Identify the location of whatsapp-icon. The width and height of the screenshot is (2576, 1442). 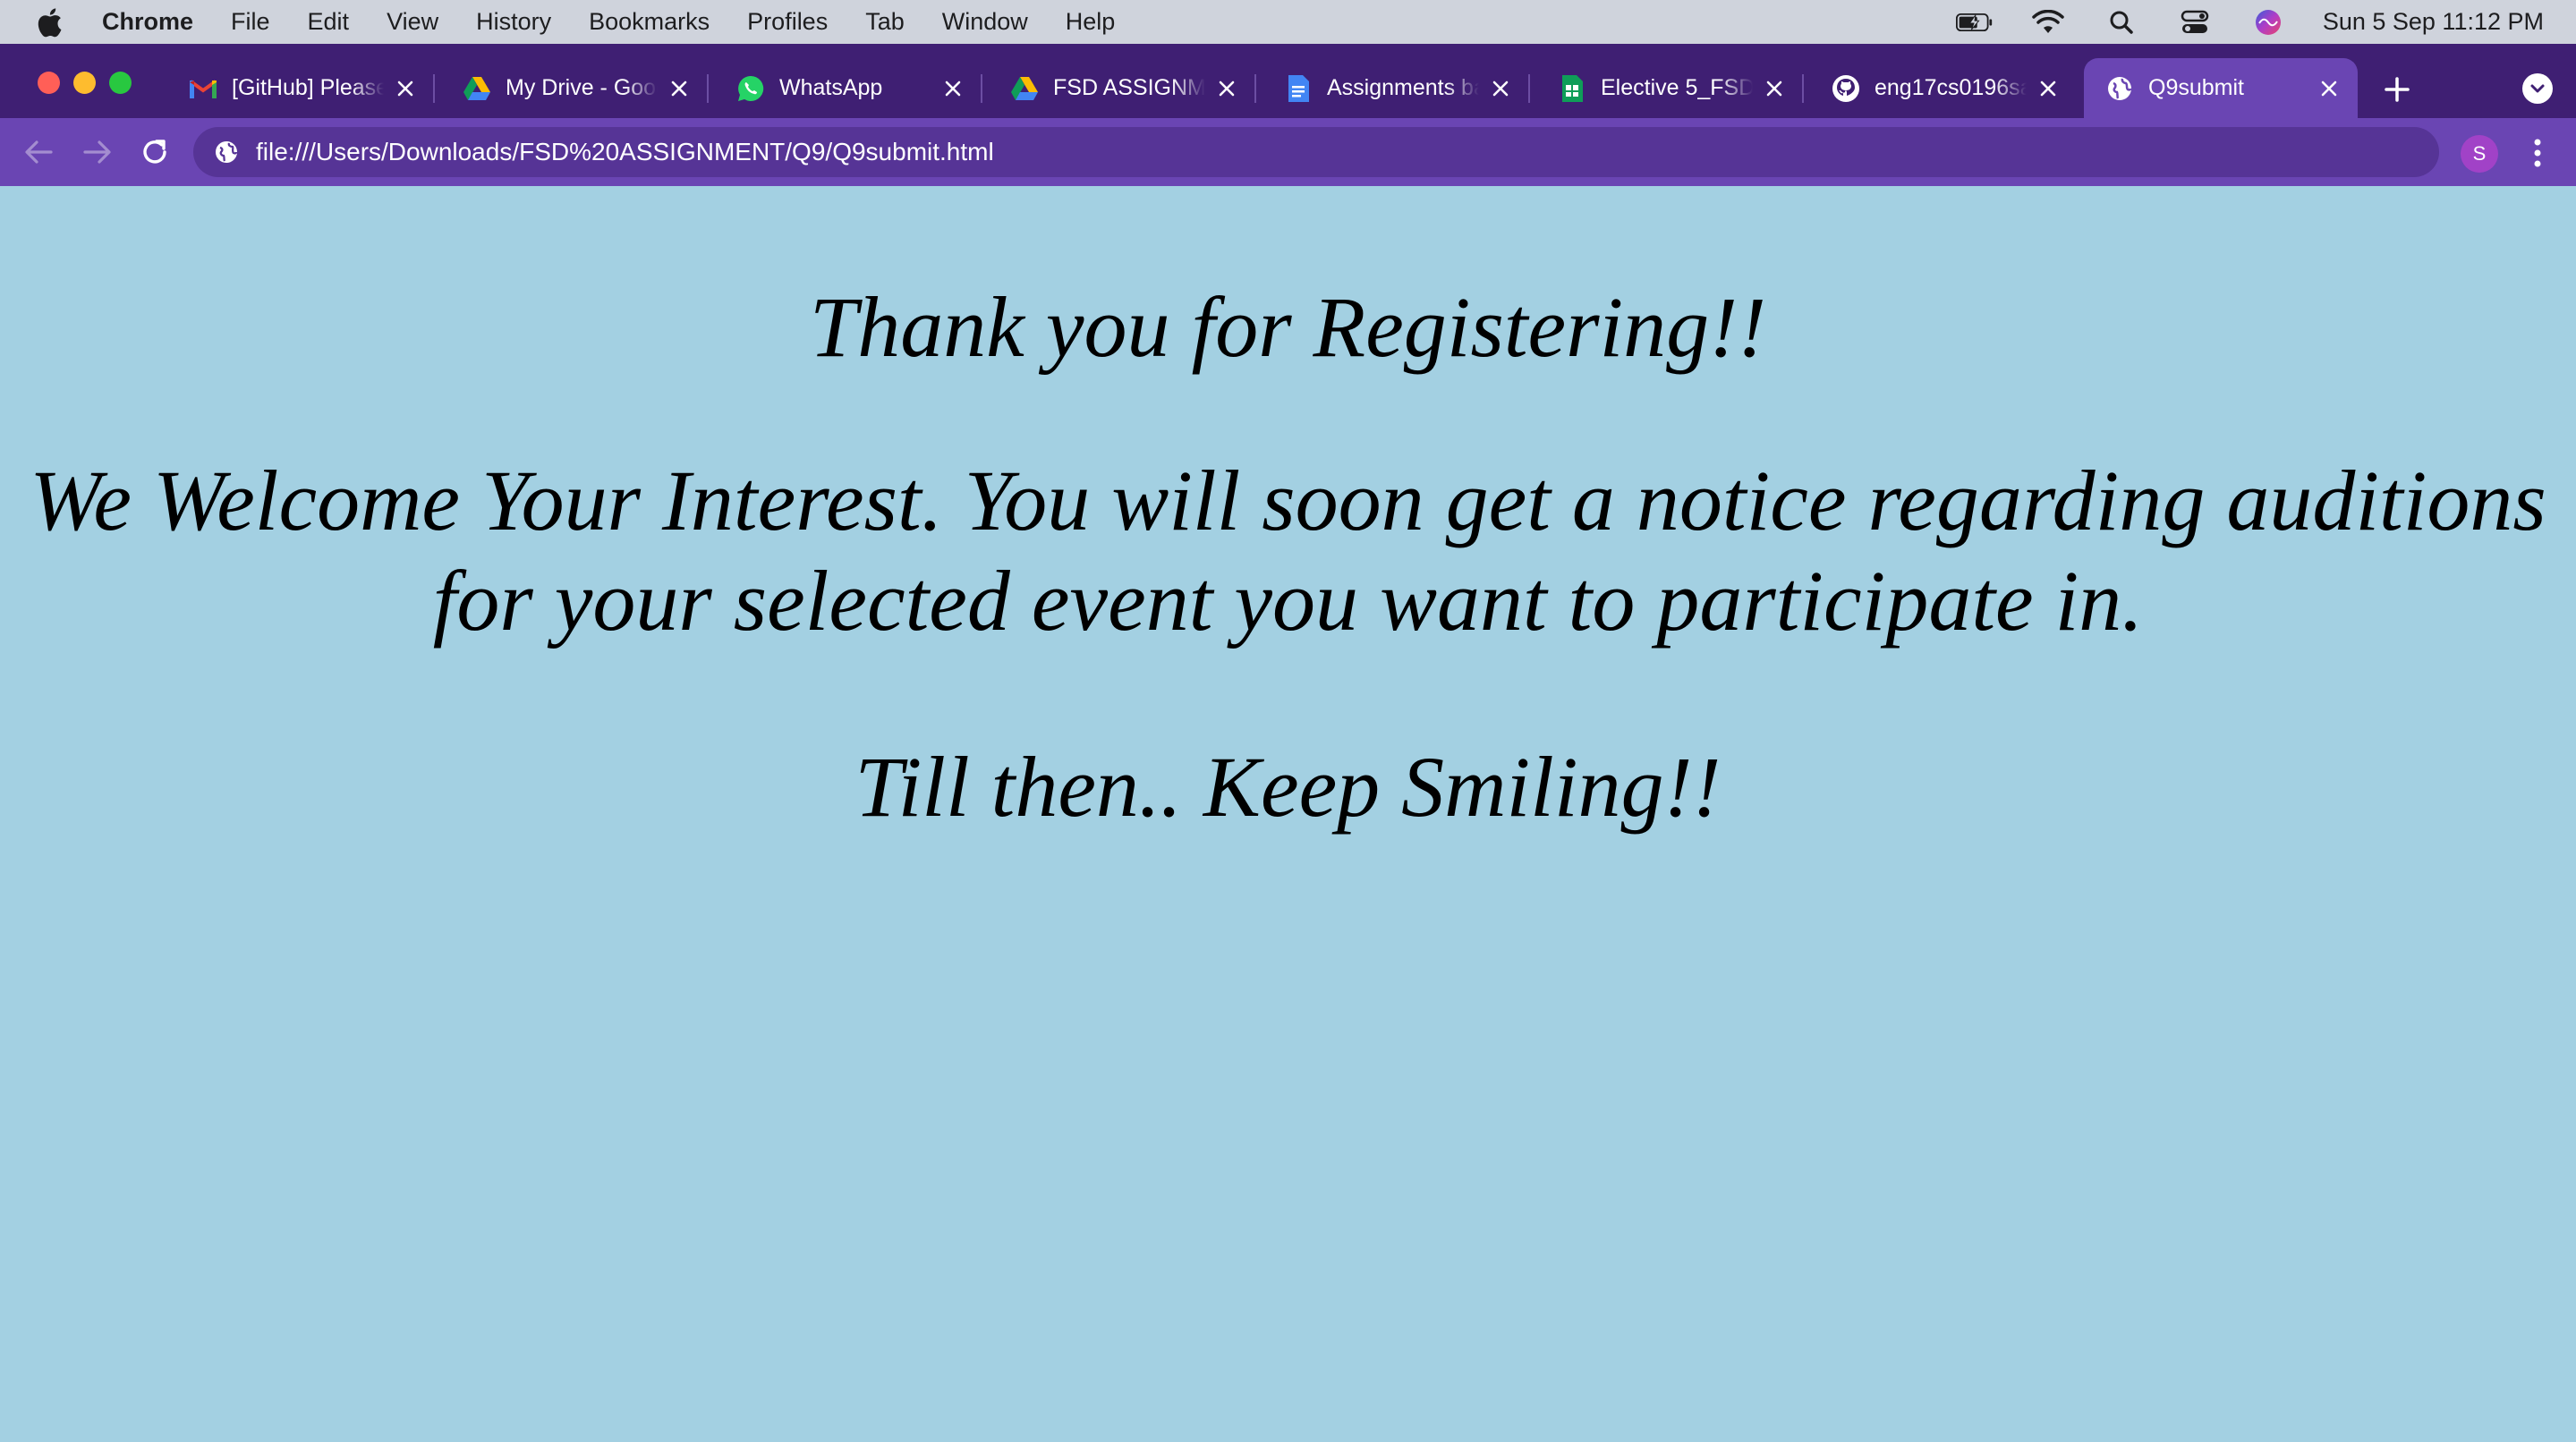
(750, 88).